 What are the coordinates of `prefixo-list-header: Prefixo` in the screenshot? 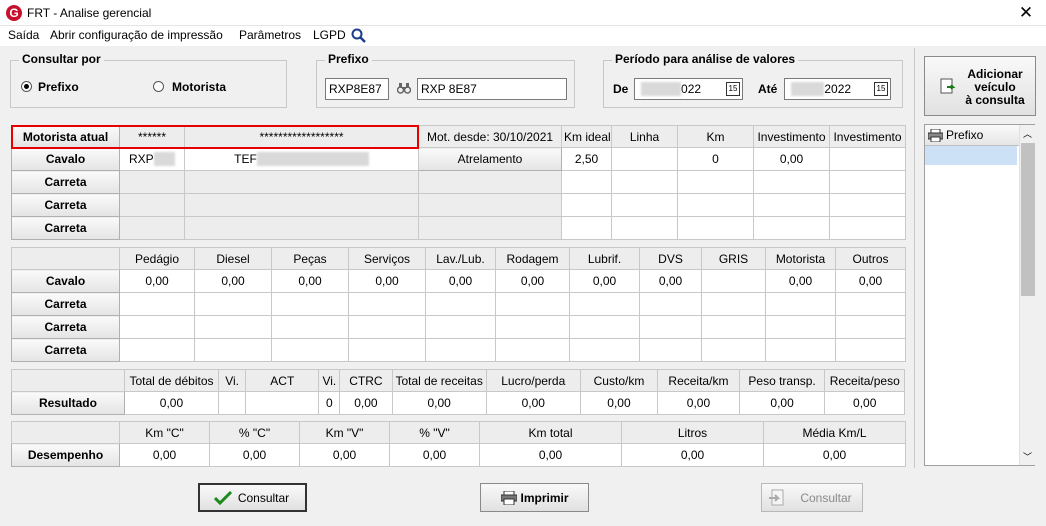 It's located at (972, 135).